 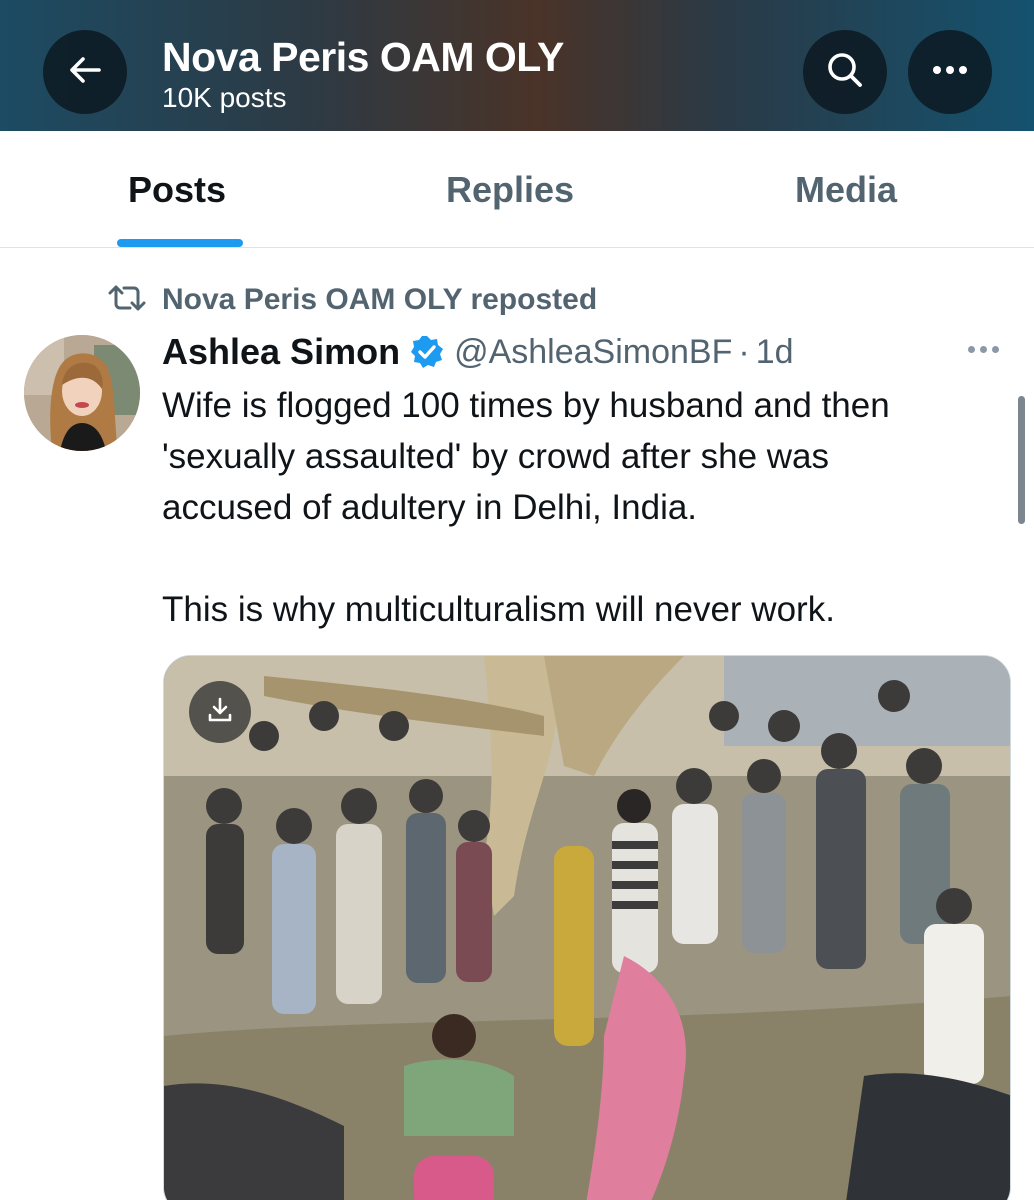 I want to click on profile-tabs: Posts Replies Media, so click(x=517, y=189).